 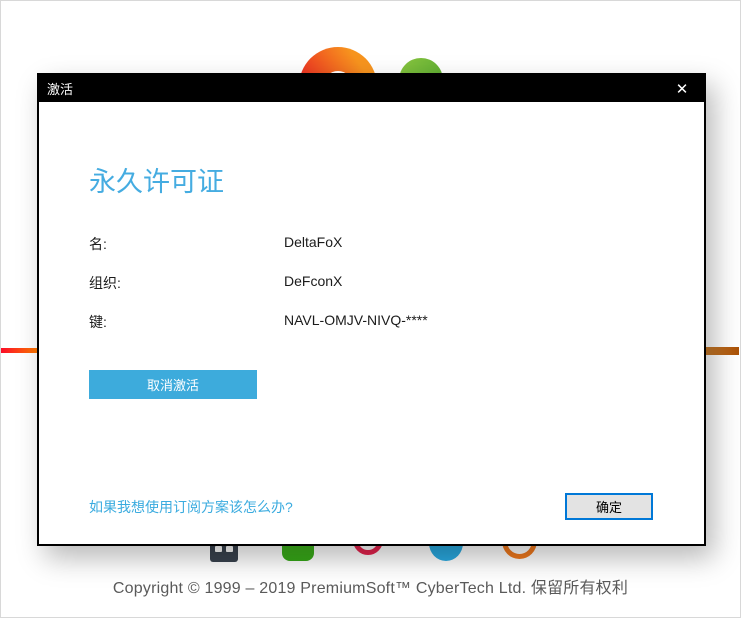 What do you see at coordinates (98, 322) in the screenshot?
I see `key-label: 键:` at bounding box center [98, 322].